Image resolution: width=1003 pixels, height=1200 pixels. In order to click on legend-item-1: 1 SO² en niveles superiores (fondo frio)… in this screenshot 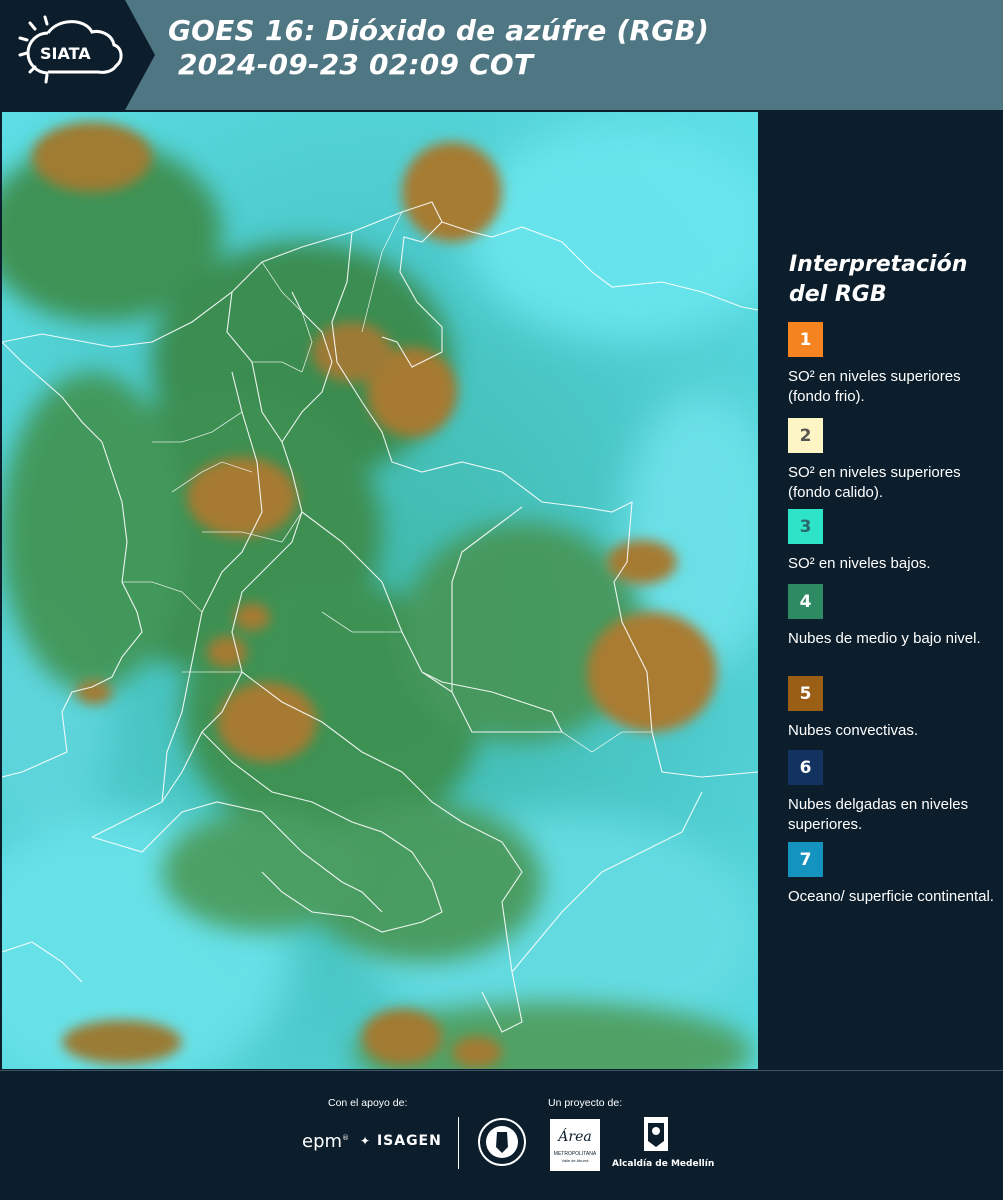, I will do `click(893, 364)`.